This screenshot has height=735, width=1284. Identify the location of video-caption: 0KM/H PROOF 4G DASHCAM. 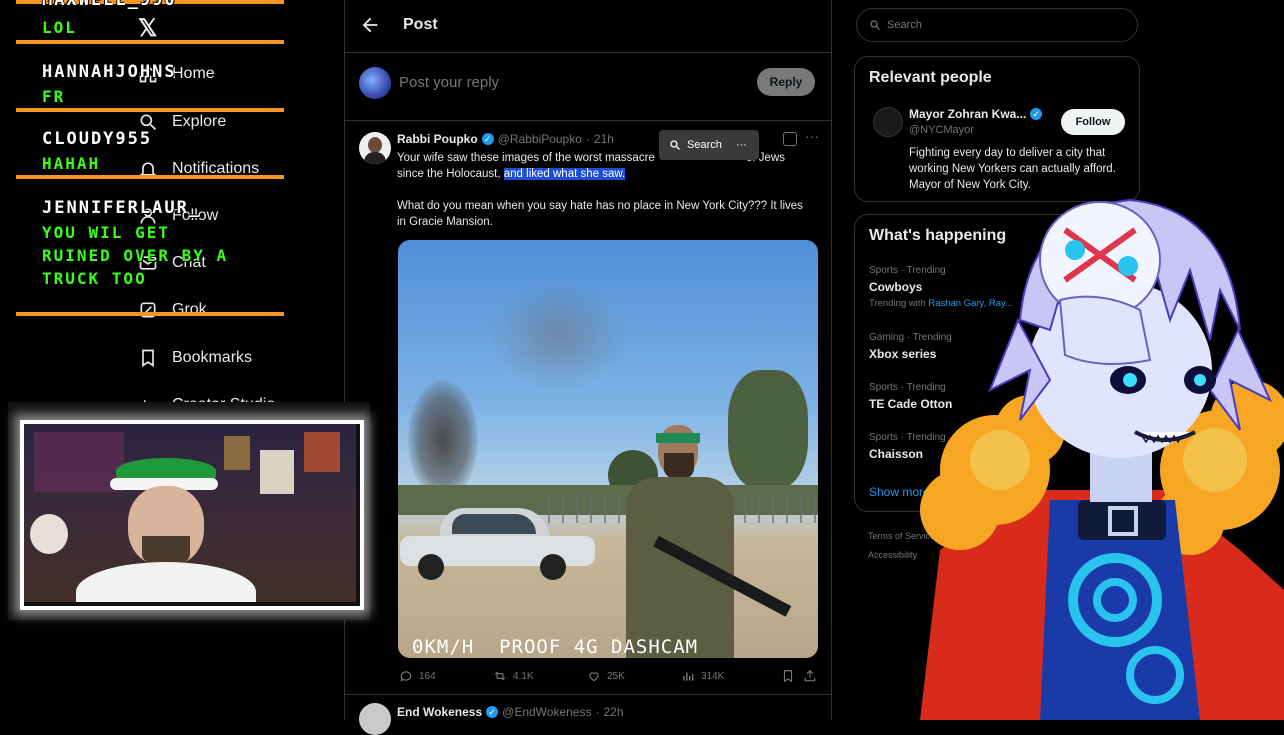
(555, 647).